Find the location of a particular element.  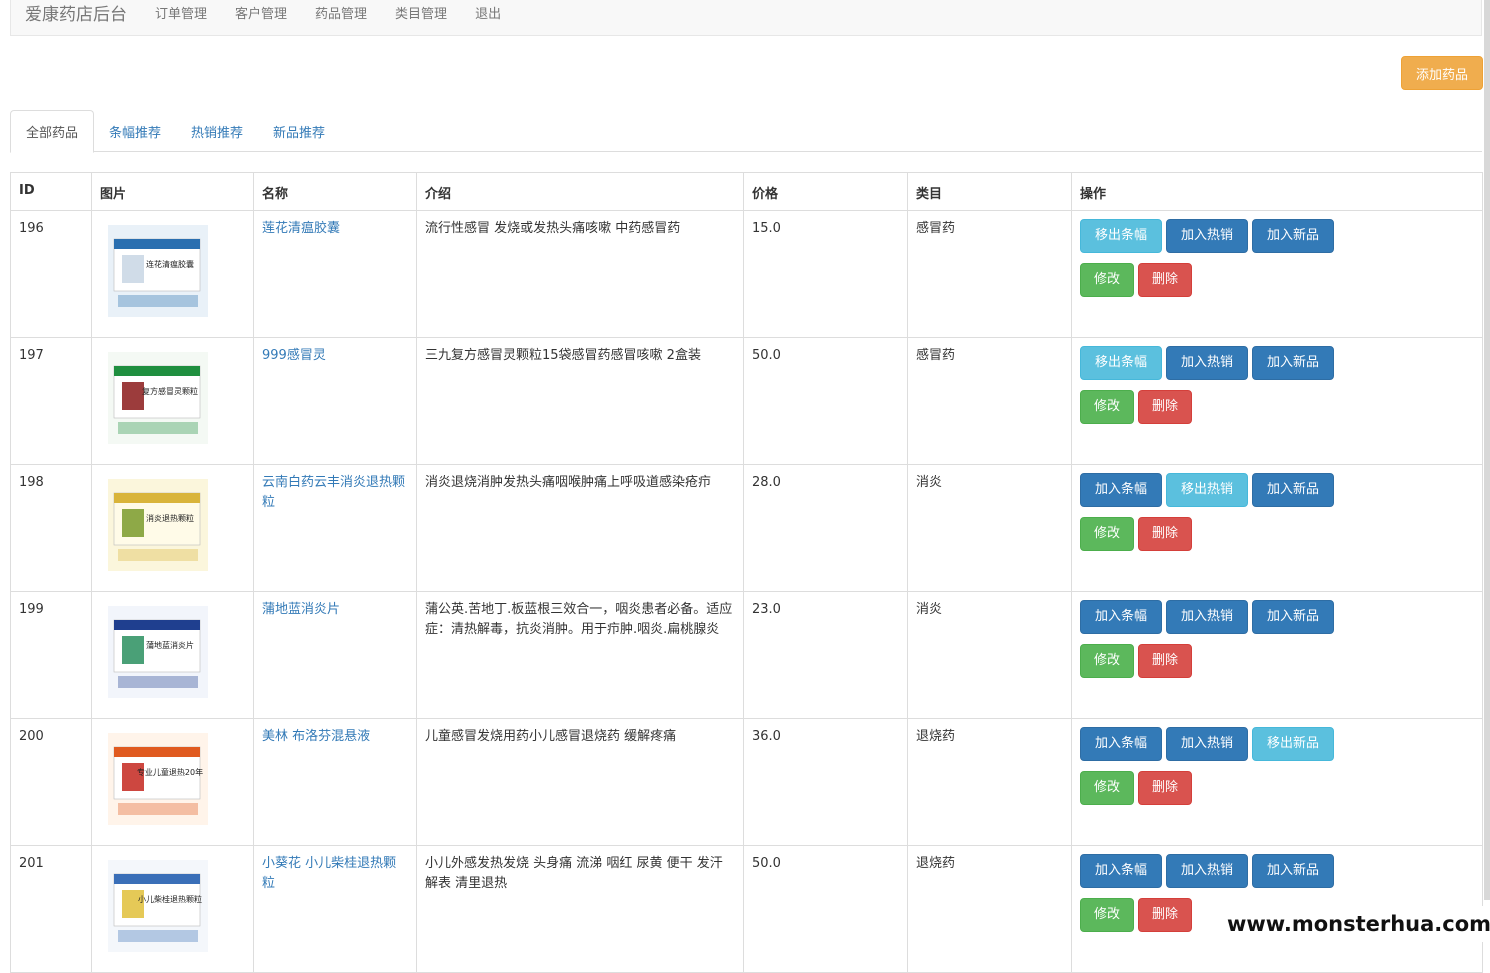

header-ops: 操作 is located at coordinates (1277, 191).